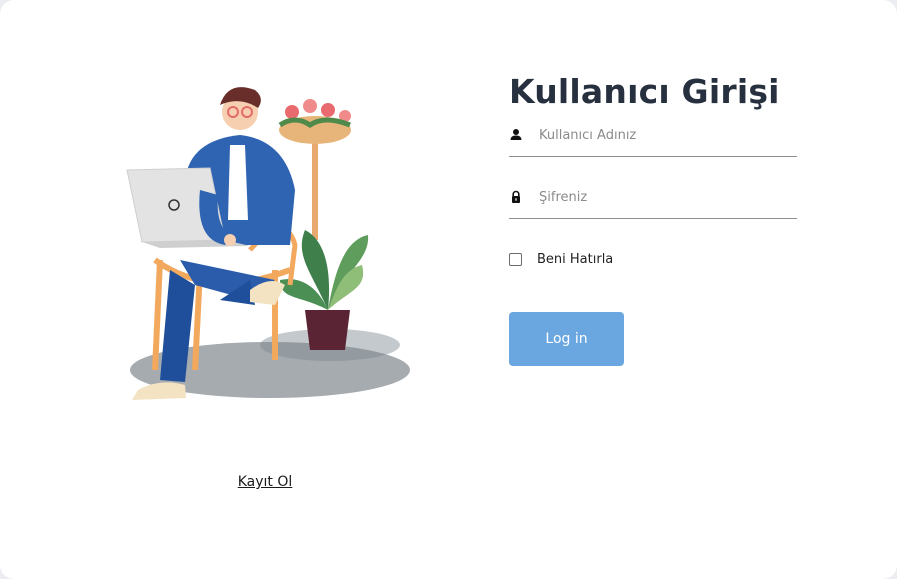 Image resolution: width=897 pixels, height=579 pixels. What do you see at coordinates (664, 135) in the screenshot?
I see `username-input` at bounding box center [664, 135].